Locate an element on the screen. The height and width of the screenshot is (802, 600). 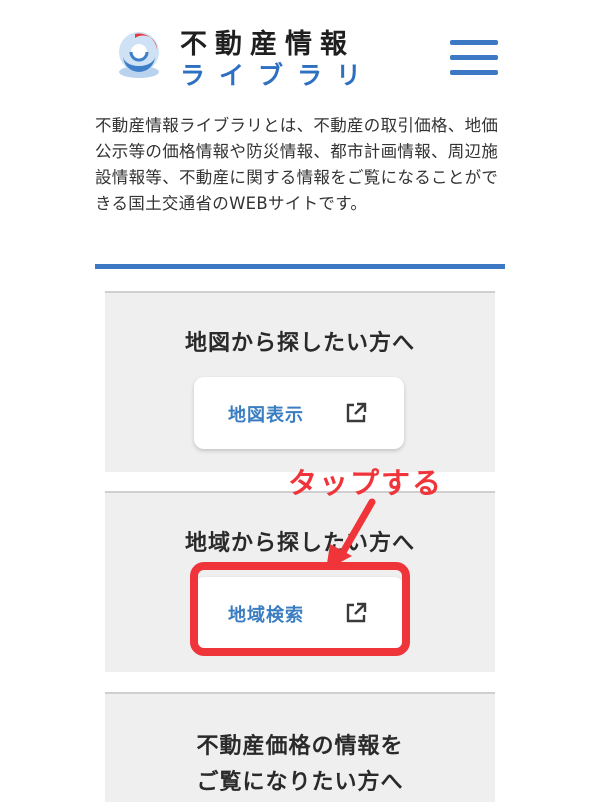
map-display-label: 地図表示 is located at coordinates (266, 415).